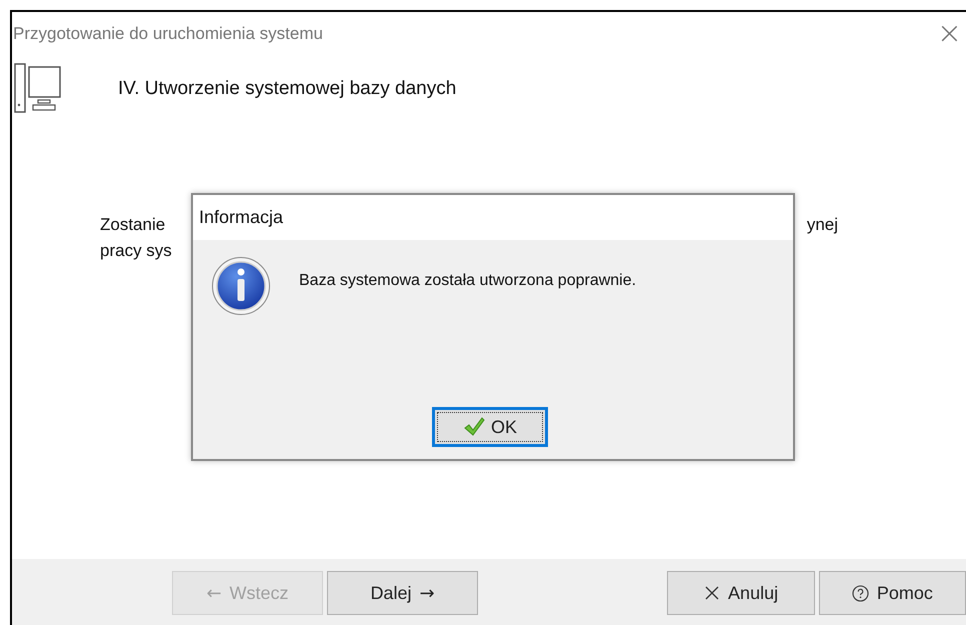  What do you see at coordinates (712, 593) in the screenshot?
I see `close-icon` at bounding box center [712, 593].